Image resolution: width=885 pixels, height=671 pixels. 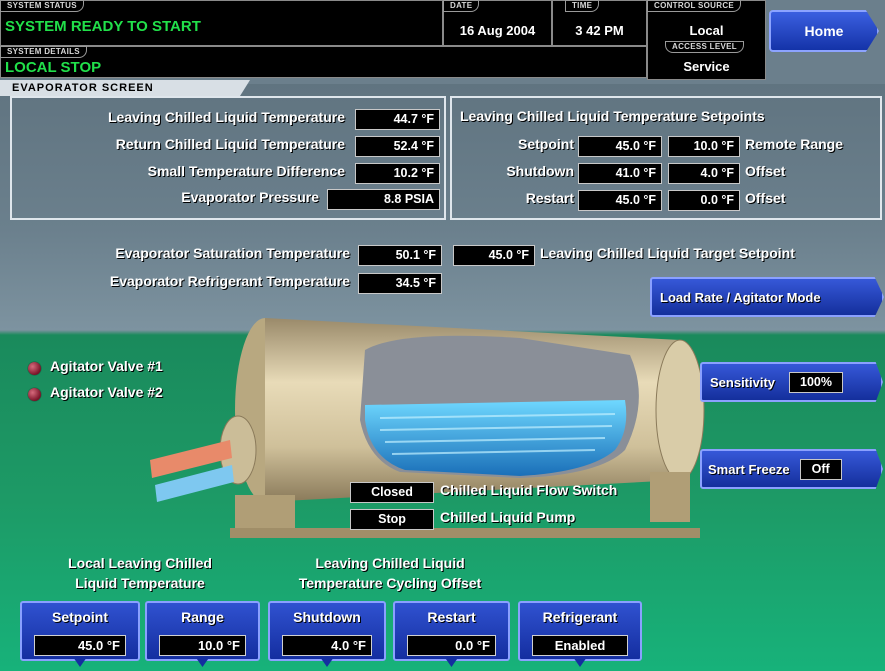 I want to click on leaving-chilled-liquid-temp-value: 44.7 °F, so click(x=397, y=119).